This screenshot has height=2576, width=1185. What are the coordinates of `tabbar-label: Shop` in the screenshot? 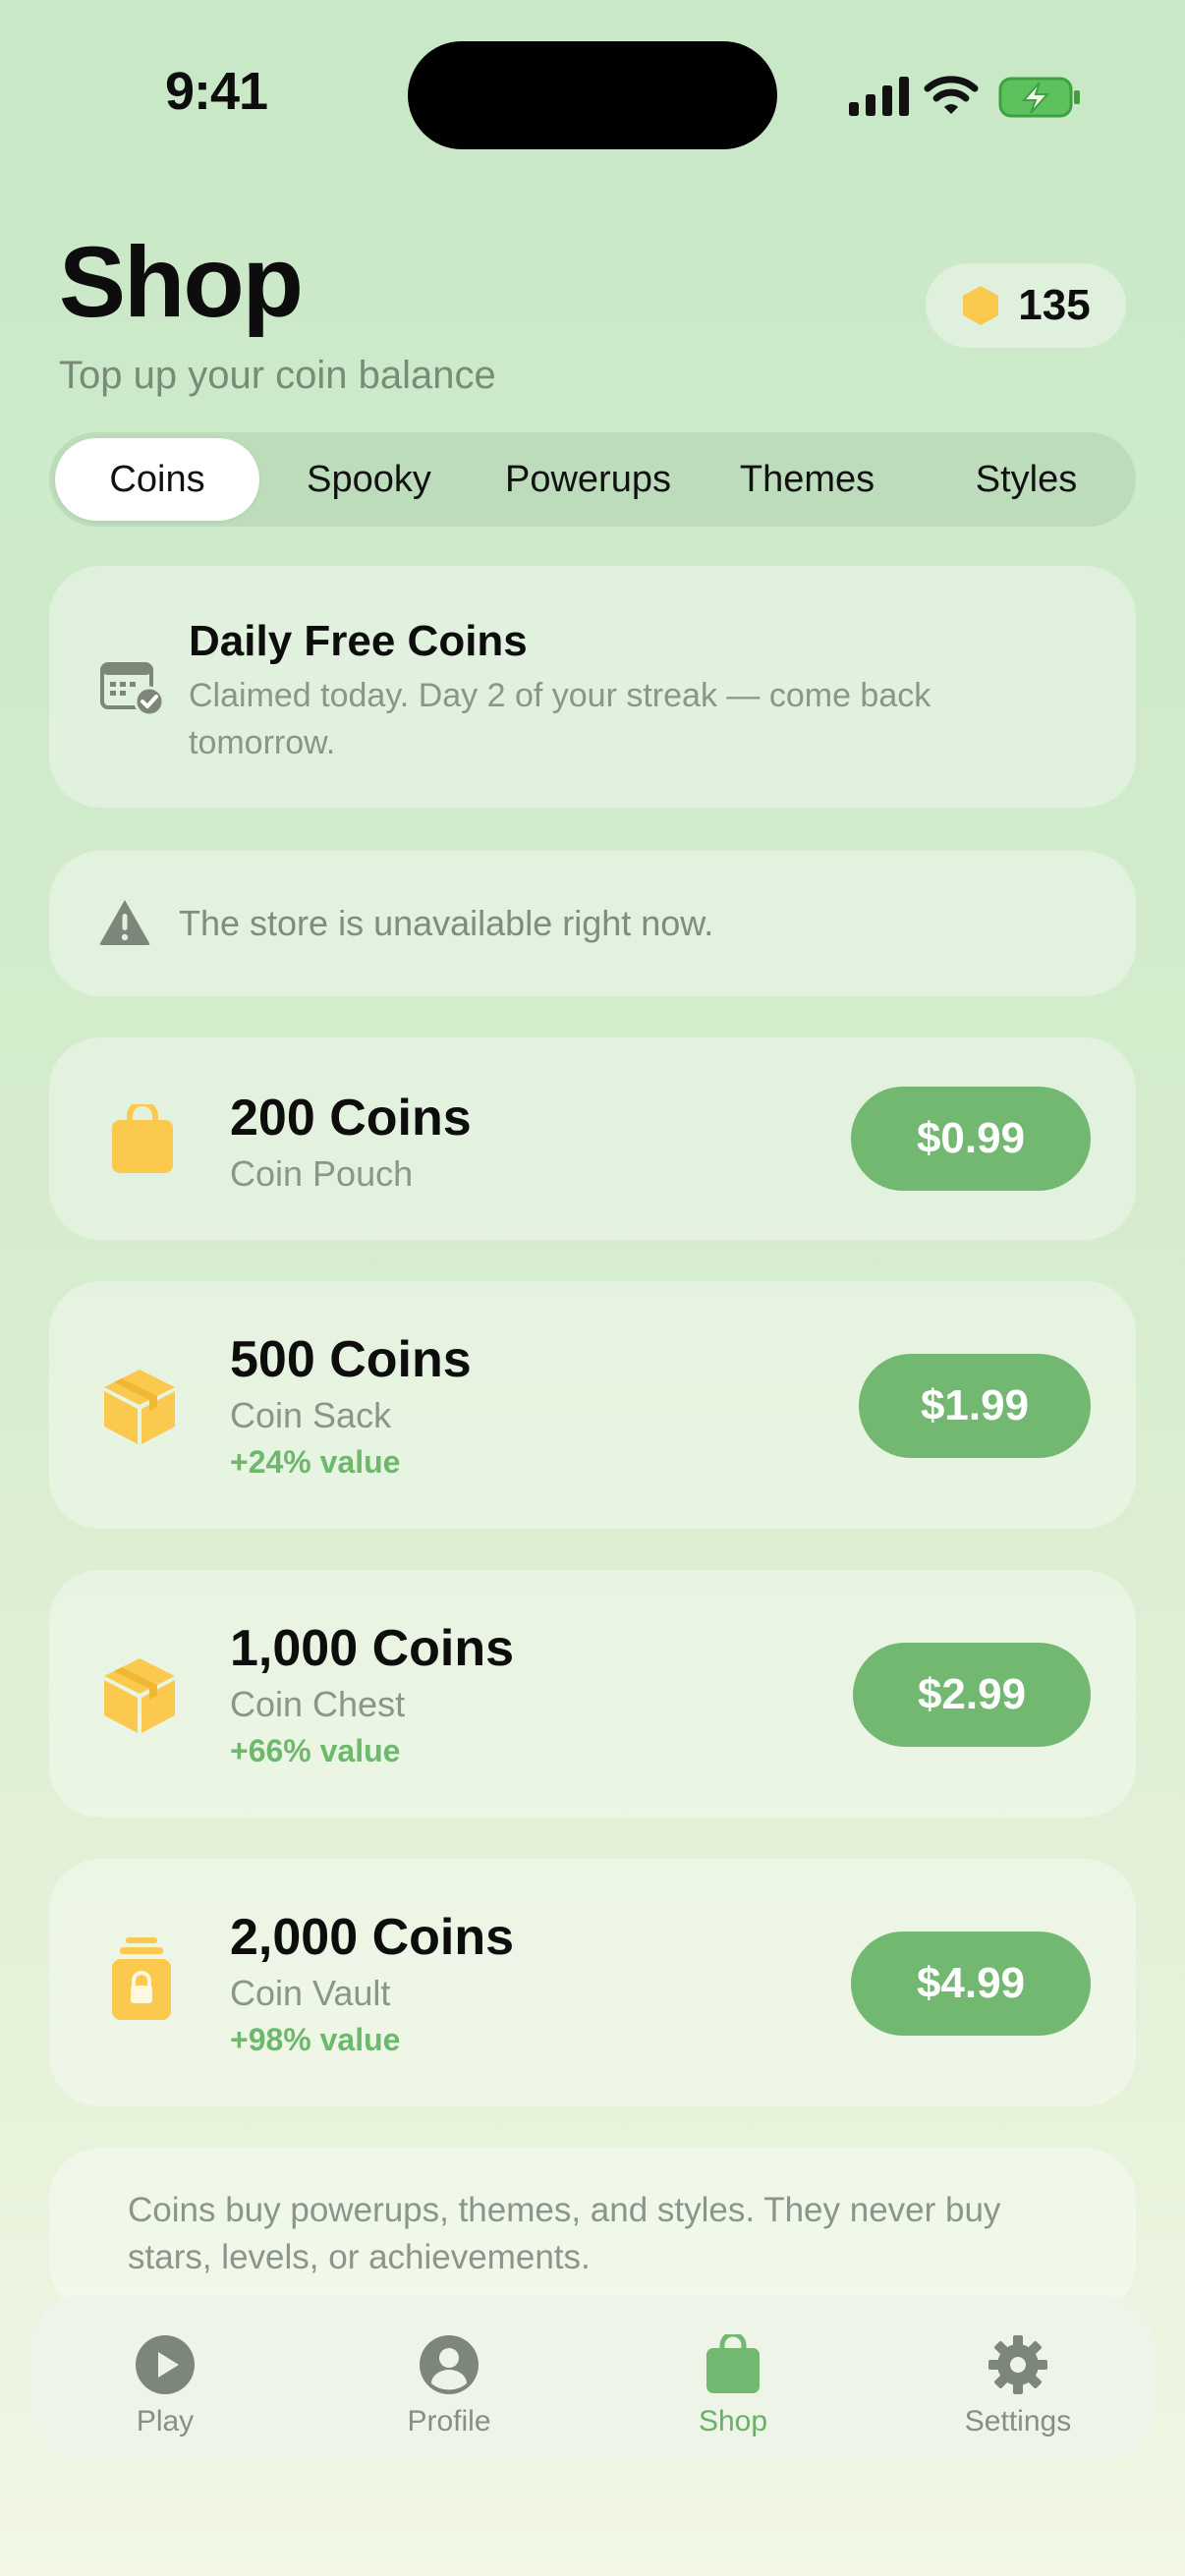 It's located at (733, 2421).